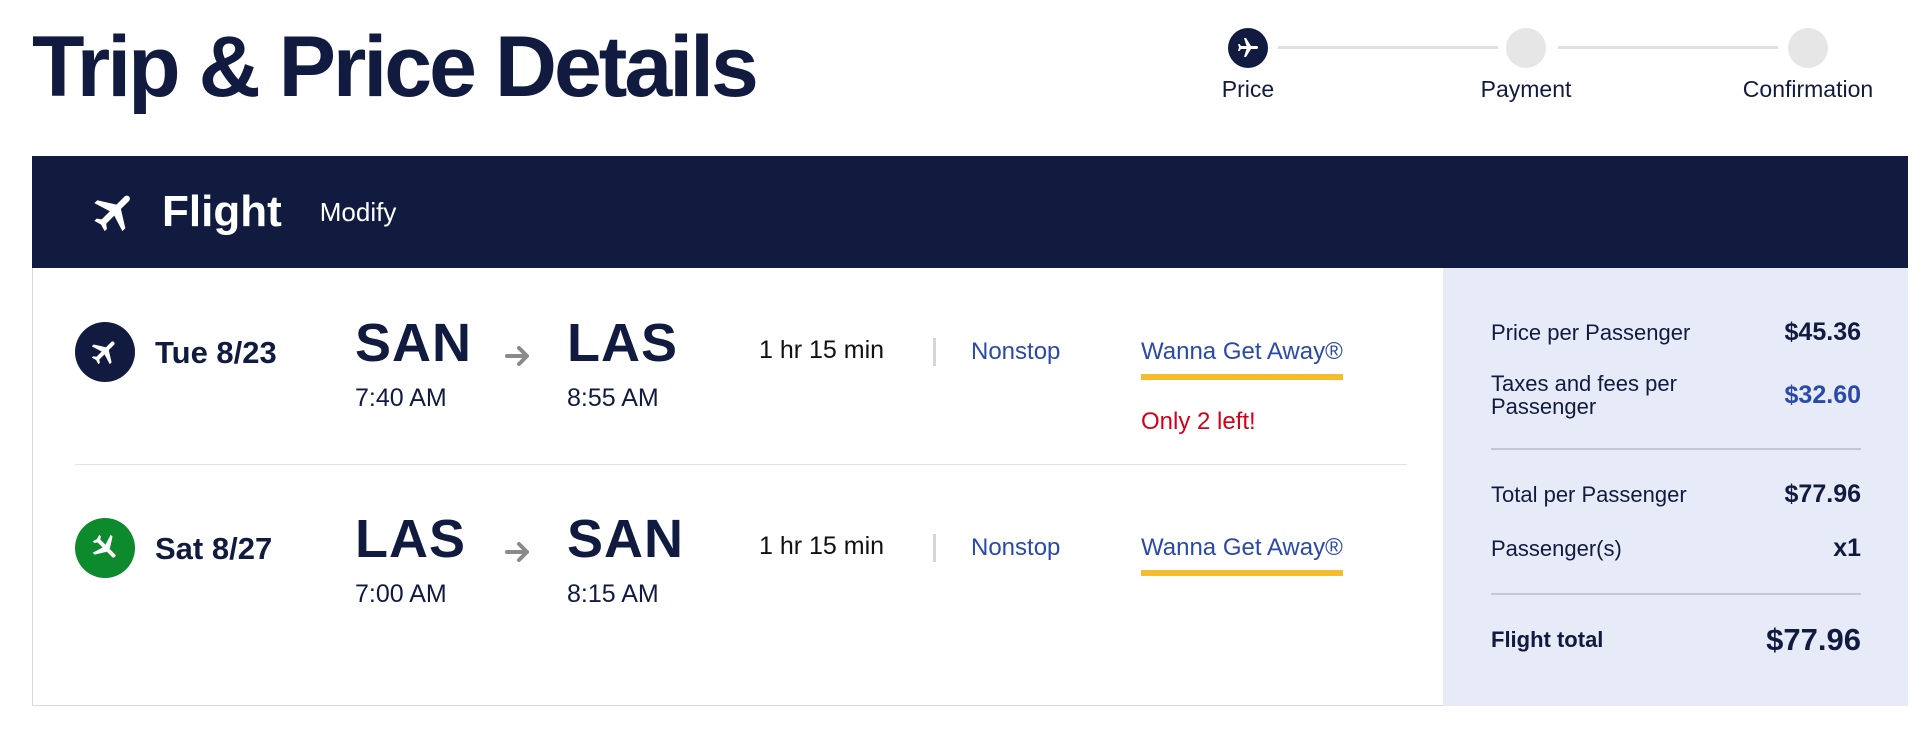 This screenshot has width=1928, height=736. What do you see at coordinates (613, 594) in the screenshot?
I see `arrival-time: 8:15 AM` at bounding box center [613, 594].